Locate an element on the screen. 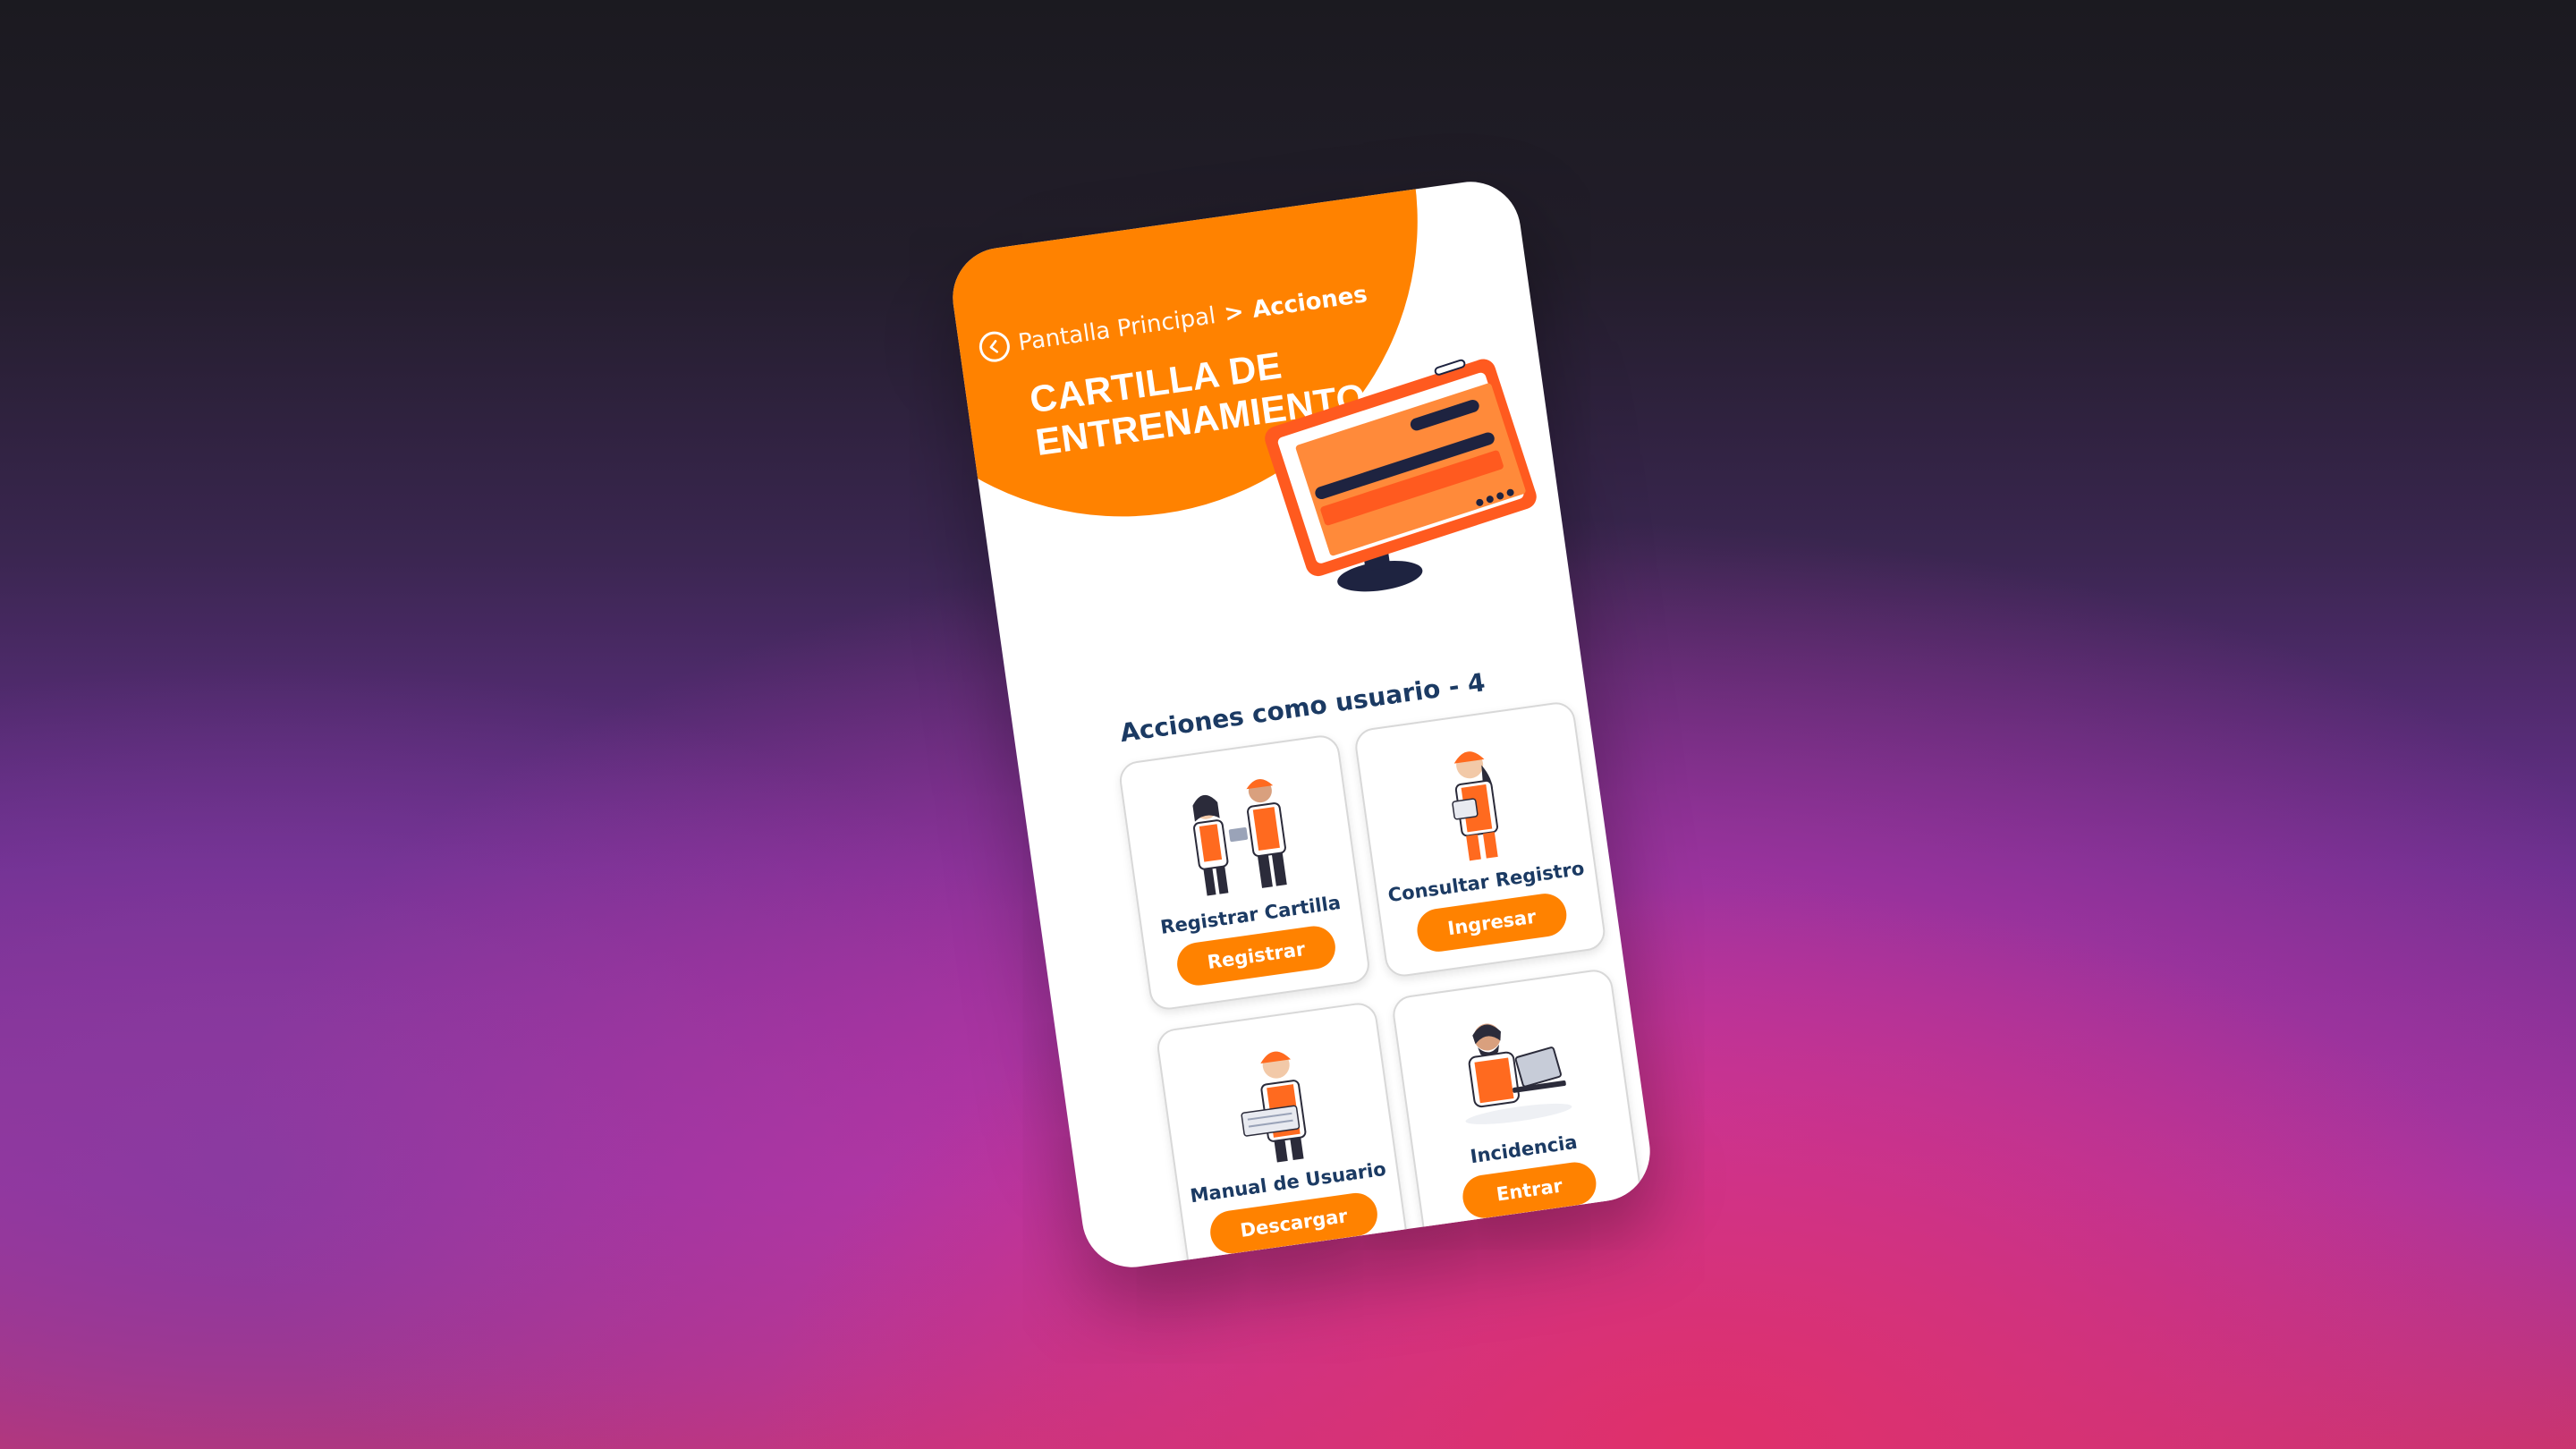 Image resolution: width=2576 pixels, height=1449 pixels. ingresar-button: Ingresar is located at coordinates (1492, 922).